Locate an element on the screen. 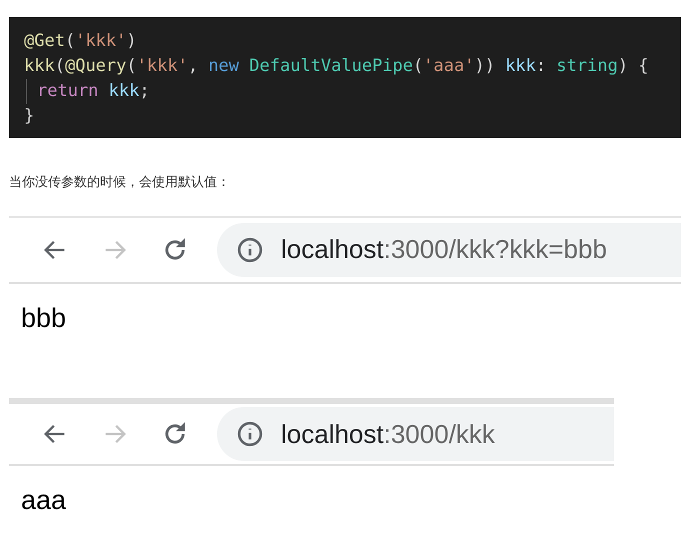  url-text: localhost:3000/kkk?kkk=bbb is located at coordinates (444, 249).